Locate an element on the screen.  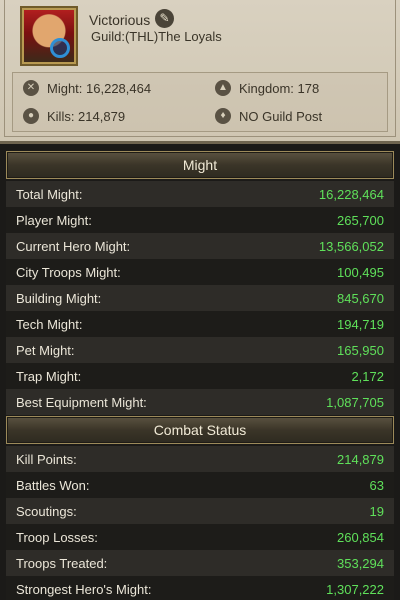
might-row-player: Player Might: 265,700 is located at coordinates (200, 220).